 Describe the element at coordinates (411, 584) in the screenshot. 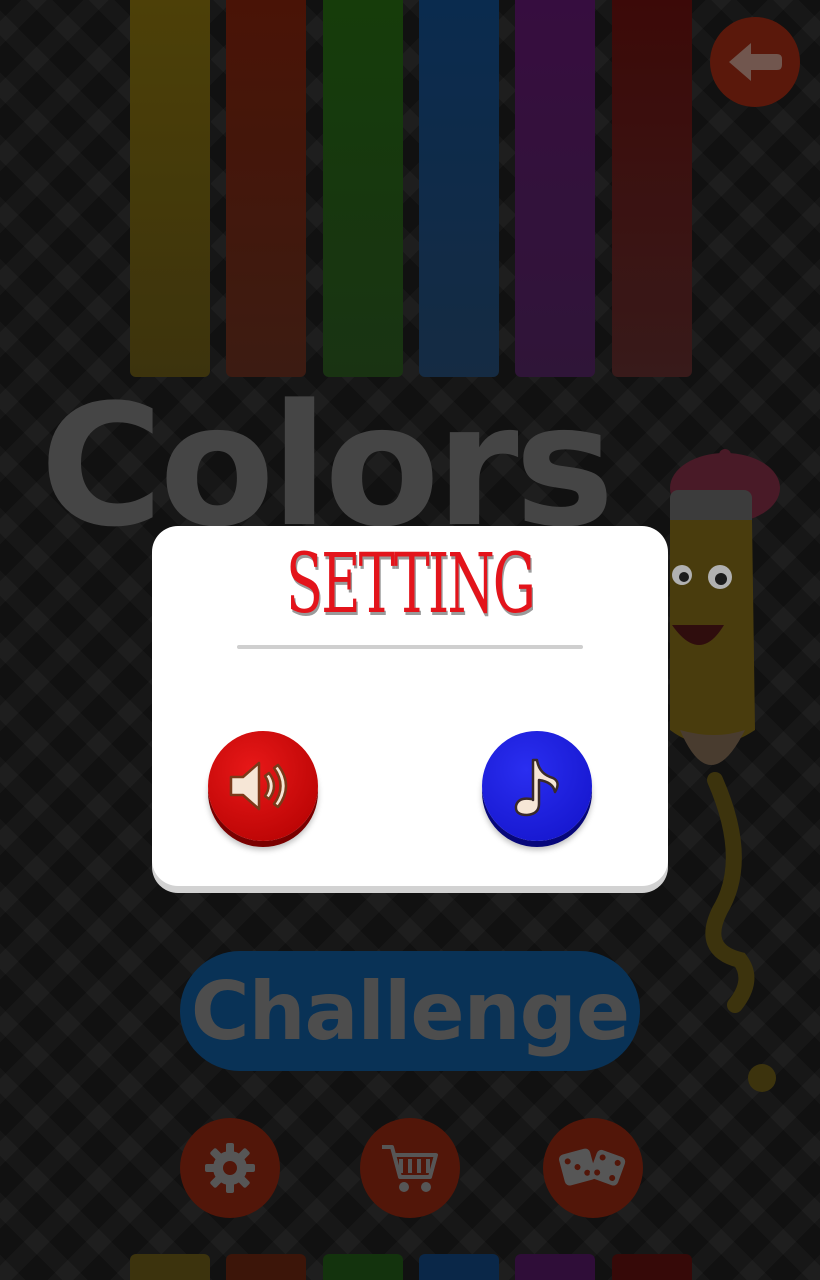

I see `dialog-title: SETTING` at that location.